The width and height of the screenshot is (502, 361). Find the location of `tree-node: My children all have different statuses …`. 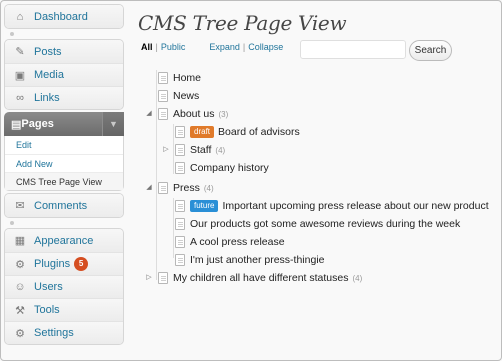

tree-node: My children all have different statuses … is located at coordinates (260, 278).